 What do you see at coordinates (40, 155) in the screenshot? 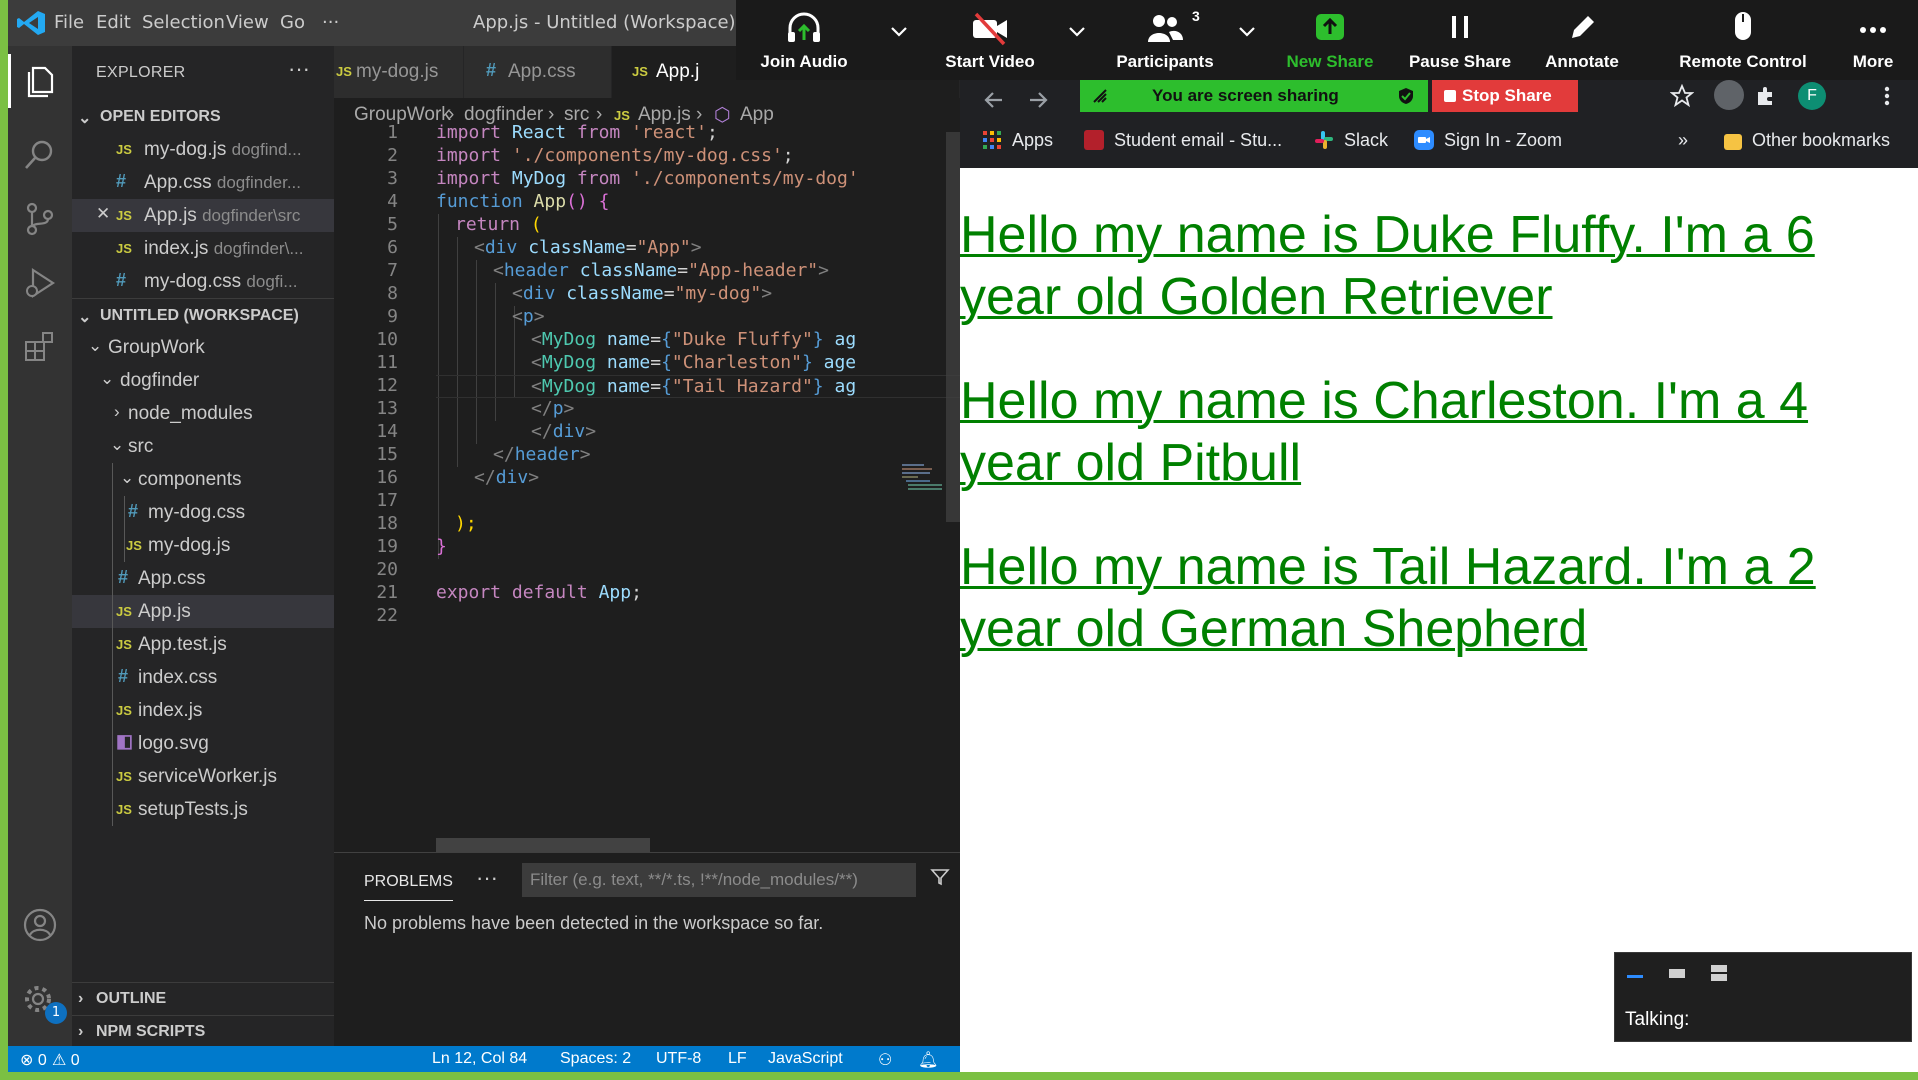
I see `search-icon` at bounding box center [40, 155].